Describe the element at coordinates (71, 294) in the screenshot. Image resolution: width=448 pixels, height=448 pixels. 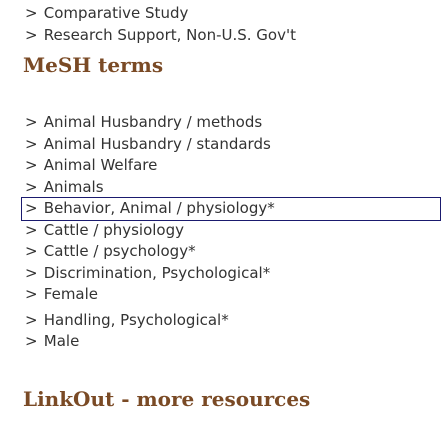
I see `mesh-term-label: Female` at that location.